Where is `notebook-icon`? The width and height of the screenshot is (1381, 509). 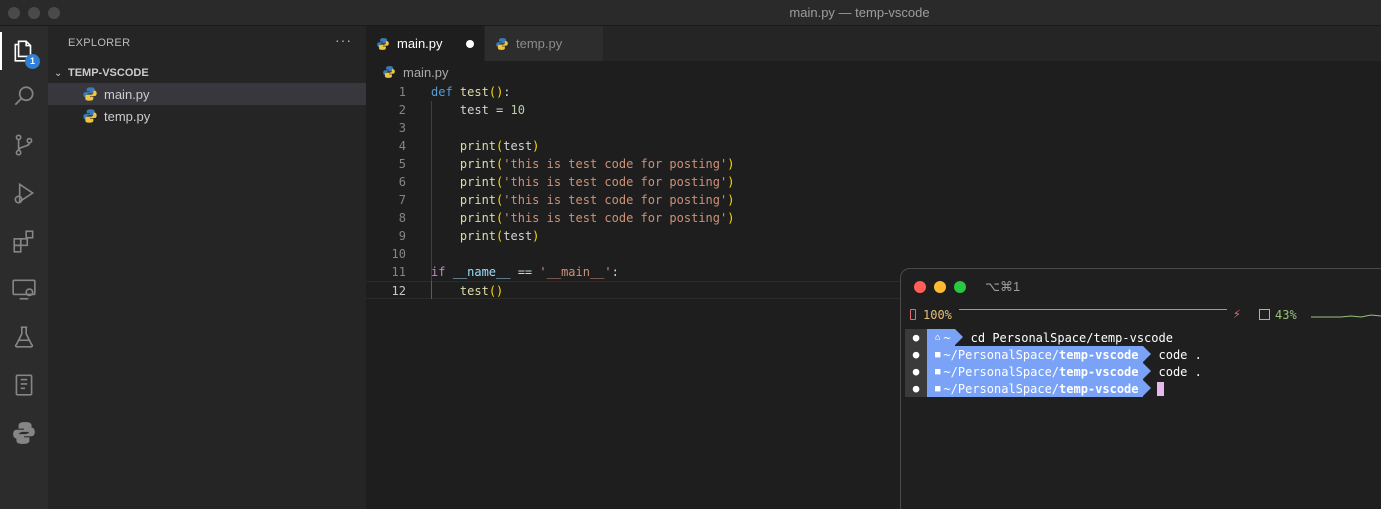 notebook-icon is located at coordinates (24, 385).